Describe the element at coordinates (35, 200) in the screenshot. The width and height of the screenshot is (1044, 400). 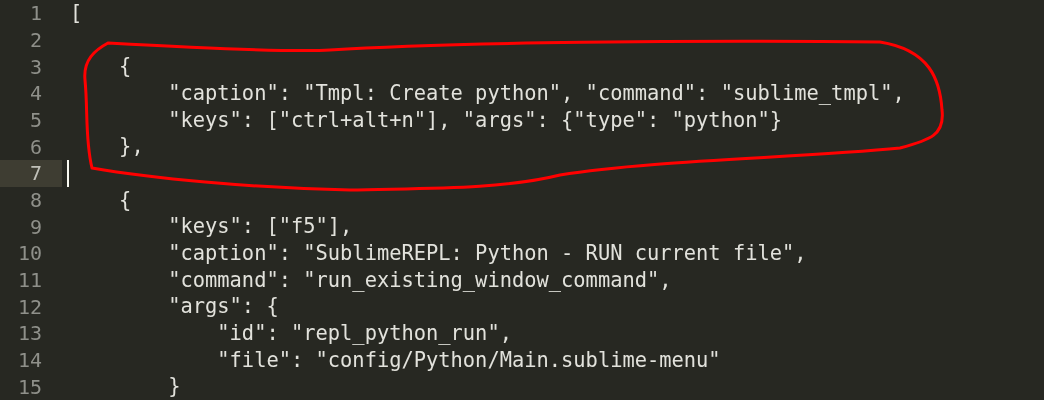
I see `line-number: 8` at that location.